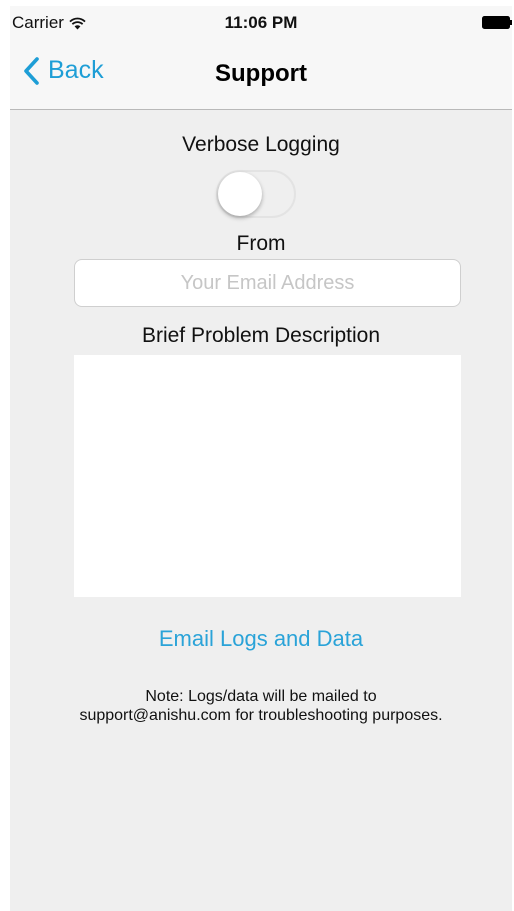 The height and width of the screenshot is (911, 514). What do you see at coordinates (261, 144) in the screenshot?
I see `verbose-logging-label: Verbose Logging` at bounding box center [261, 144].